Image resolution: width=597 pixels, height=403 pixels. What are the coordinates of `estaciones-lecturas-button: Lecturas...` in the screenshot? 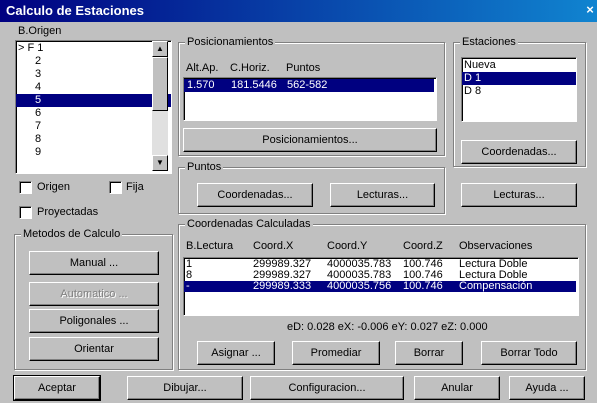 It's located at (519, 195).